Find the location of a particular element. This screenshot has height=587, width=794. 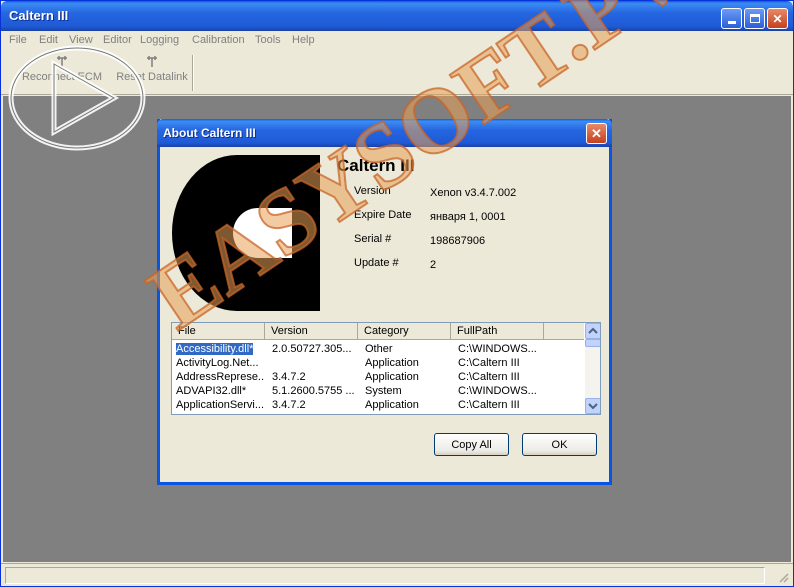

minimize-icon is located at coordinates (731, 22).